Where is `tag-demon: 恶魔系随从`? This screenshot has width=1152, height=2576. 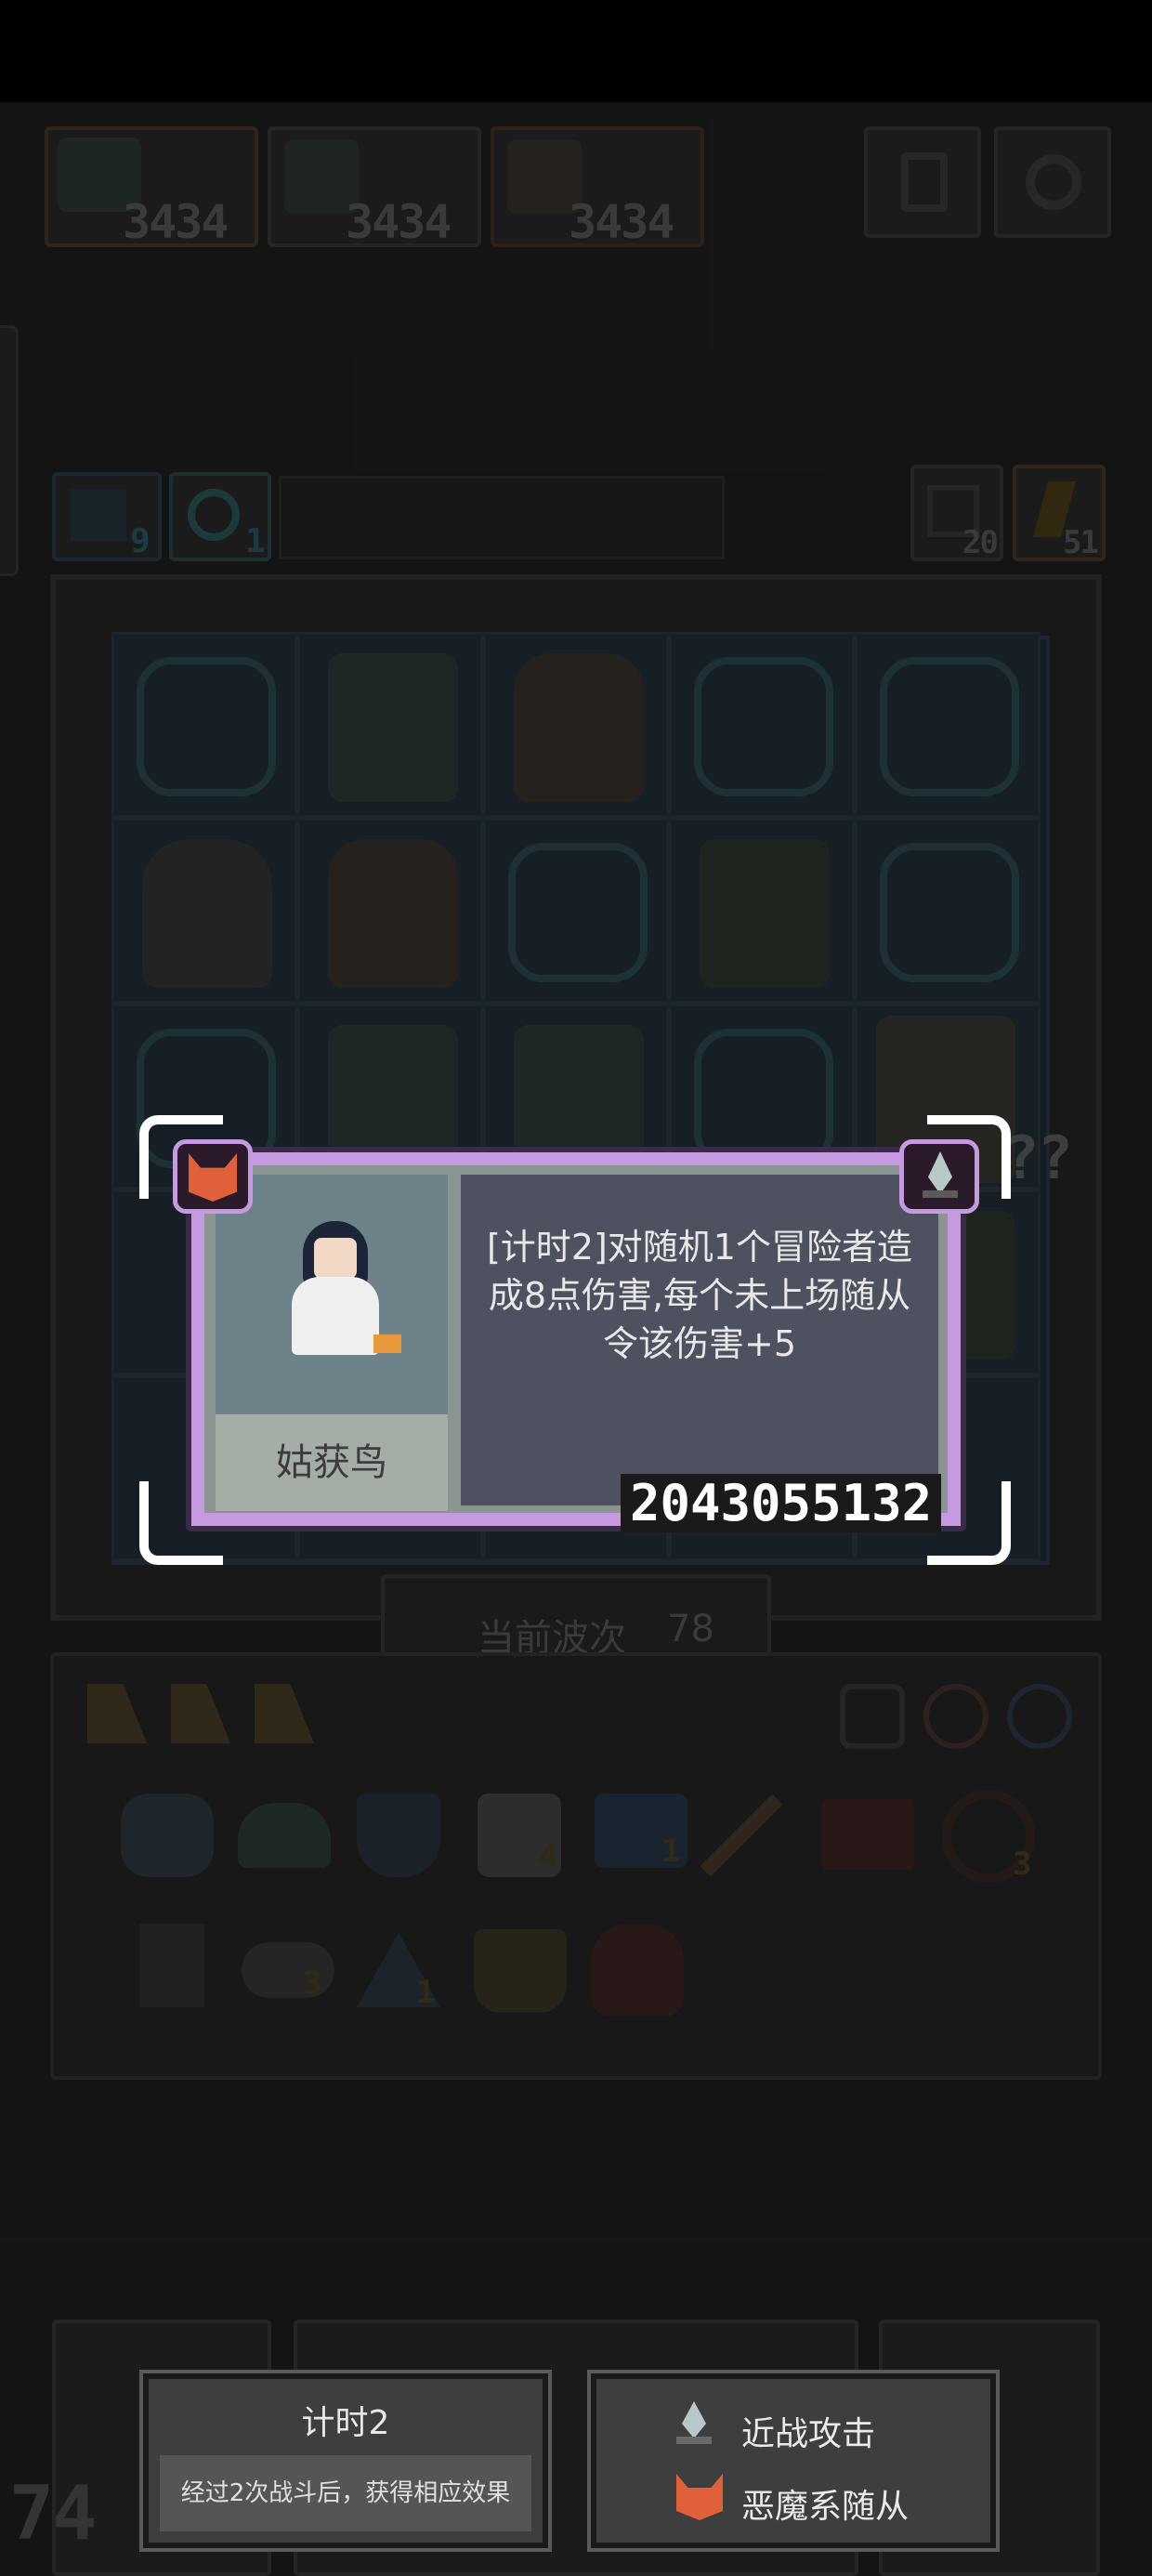
tag-demon: 恶魔系随从 is located at coordinates (825, 2500).